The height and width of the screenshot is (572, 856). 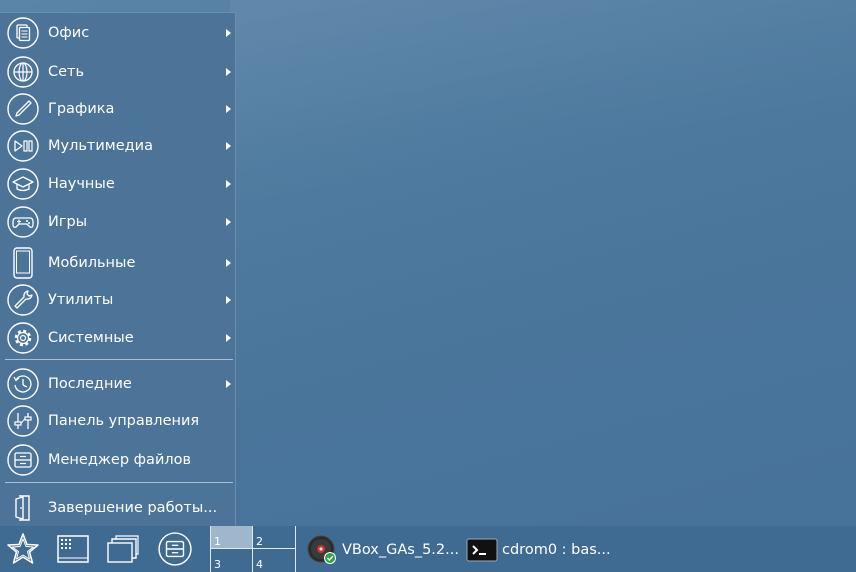 I want to click on menu-item-graphics: Графика, so click(x=118, y=109).